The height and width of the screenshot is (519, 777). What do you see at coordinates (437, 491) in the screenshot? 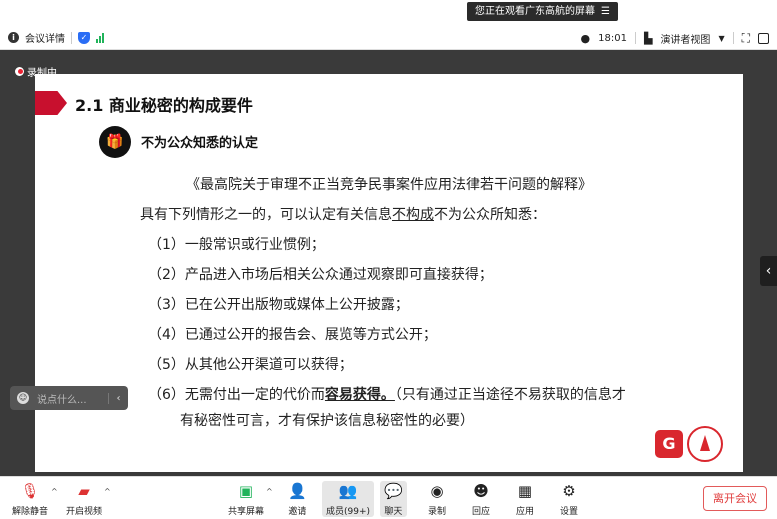
I see `record-icon: ◉` at bounding box center [437, 491].